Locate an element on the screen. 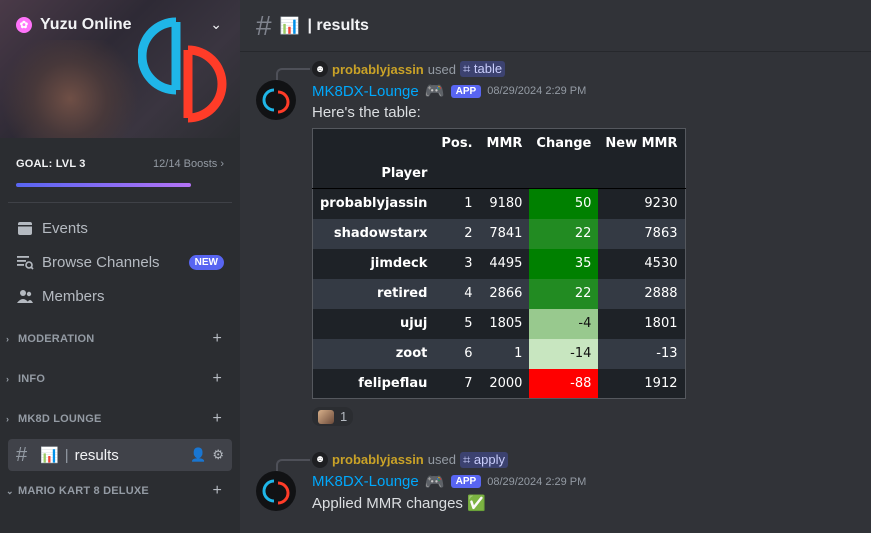 Image resolution: width=871 pixels, height=533 pixels. pos-cell: 5 is located at coordinates (457, 323).